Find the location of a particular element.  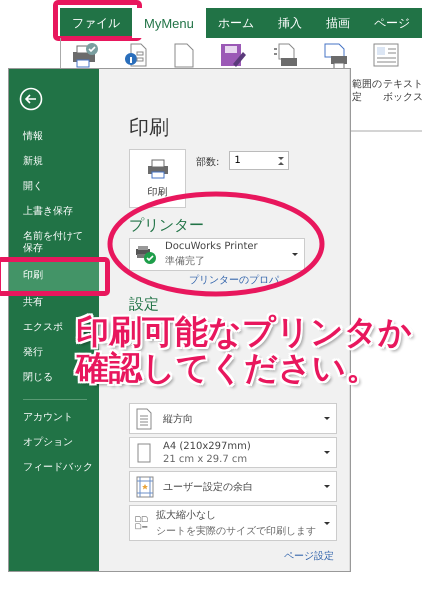

ribbon-tab: MyMenu is located at coordinates (169, 23).